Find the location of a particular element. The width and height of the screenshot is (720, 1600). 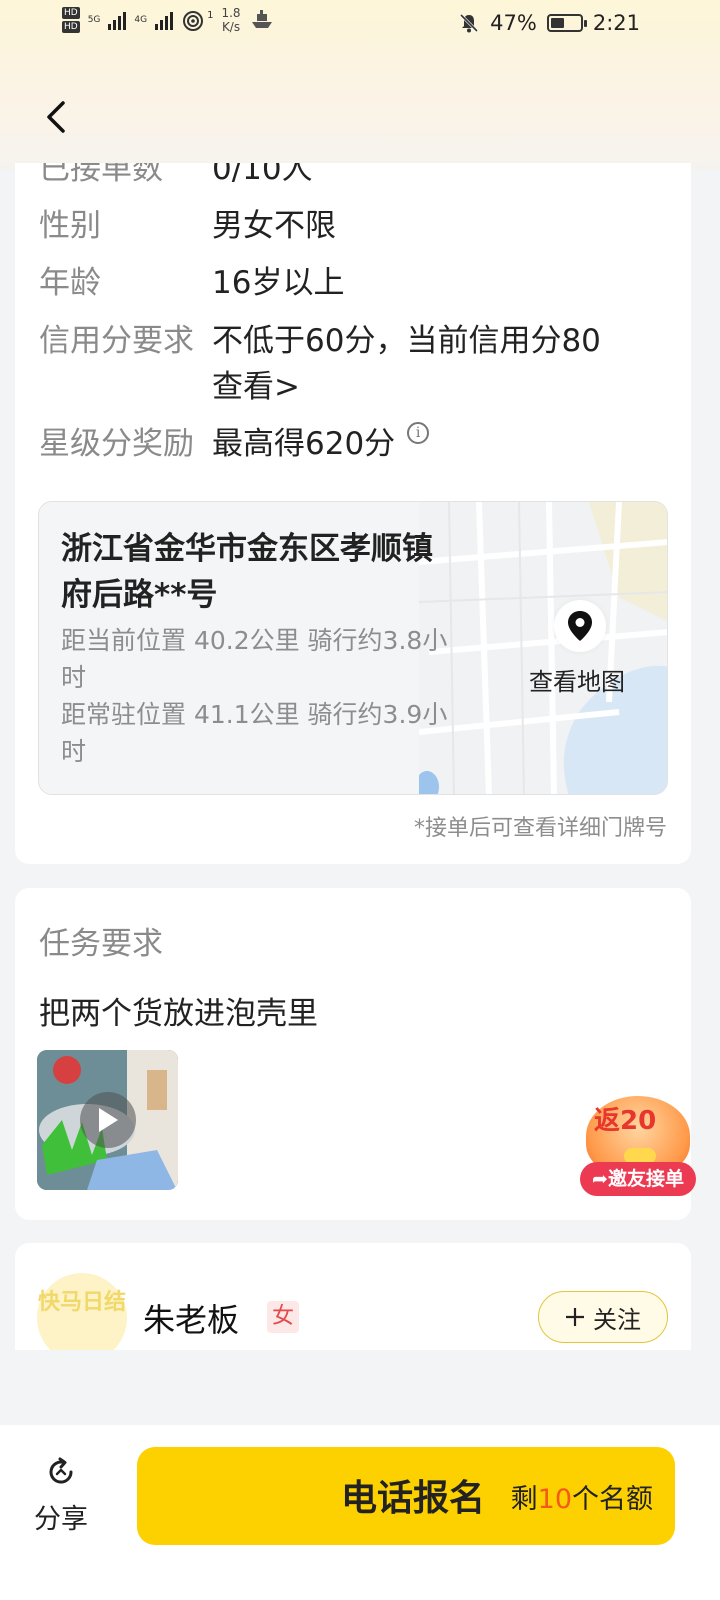

network-4g-label: 4G is located at coordinates (141, 20).